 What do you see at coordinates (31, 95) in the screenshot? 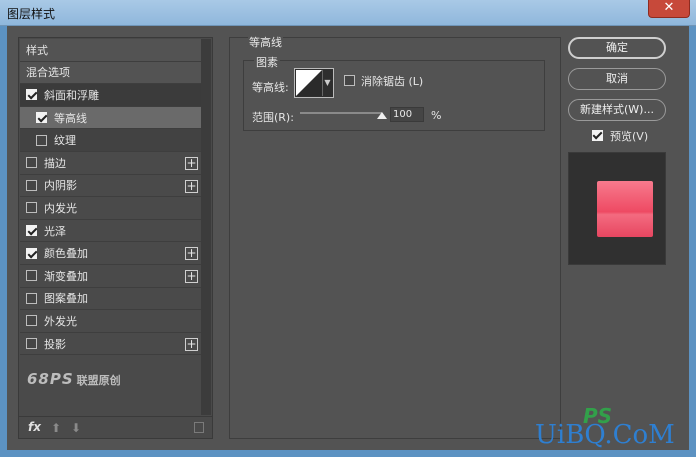
I see `bevel-emboss-checkbox` at bounding box center [31, 95].